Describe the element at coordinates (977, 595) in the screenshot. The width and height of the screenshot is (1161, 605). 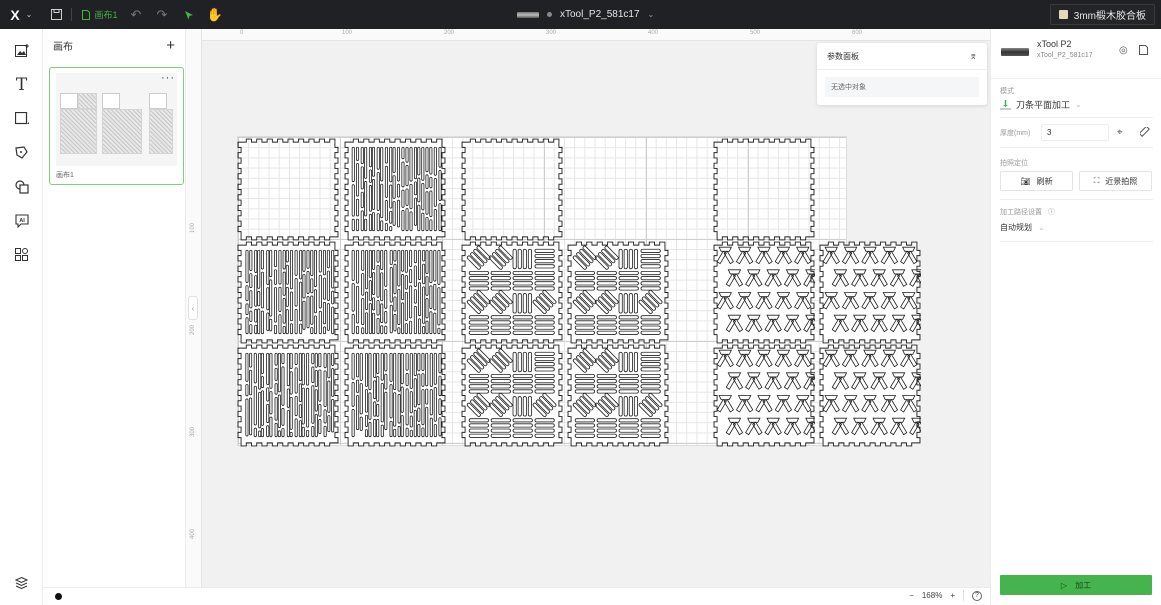
I see `help-icon: ?` at that location.